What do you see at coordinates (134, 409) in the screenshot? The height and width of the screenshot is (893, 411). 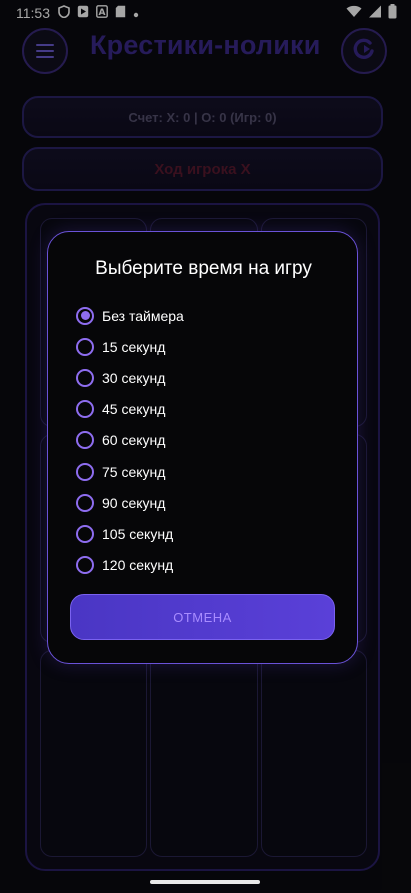 I see `timer-option-label: 45 секунд` at bounding box center [134, 409].